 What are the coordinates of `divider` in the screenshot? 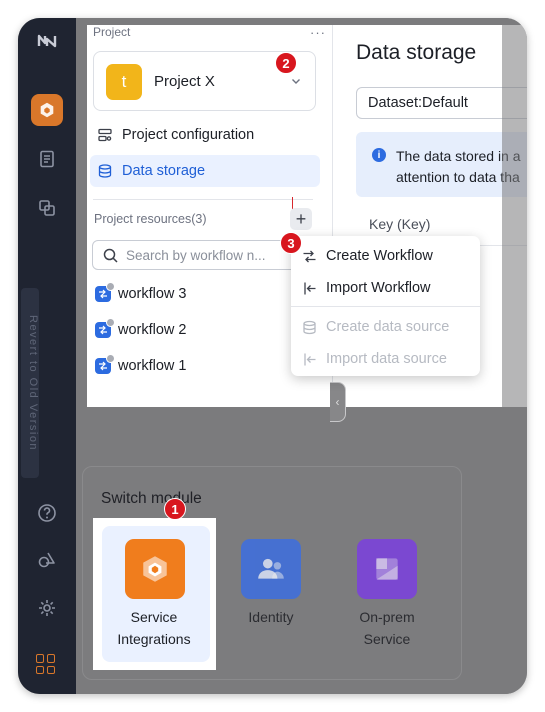 It's located at (203, 199).